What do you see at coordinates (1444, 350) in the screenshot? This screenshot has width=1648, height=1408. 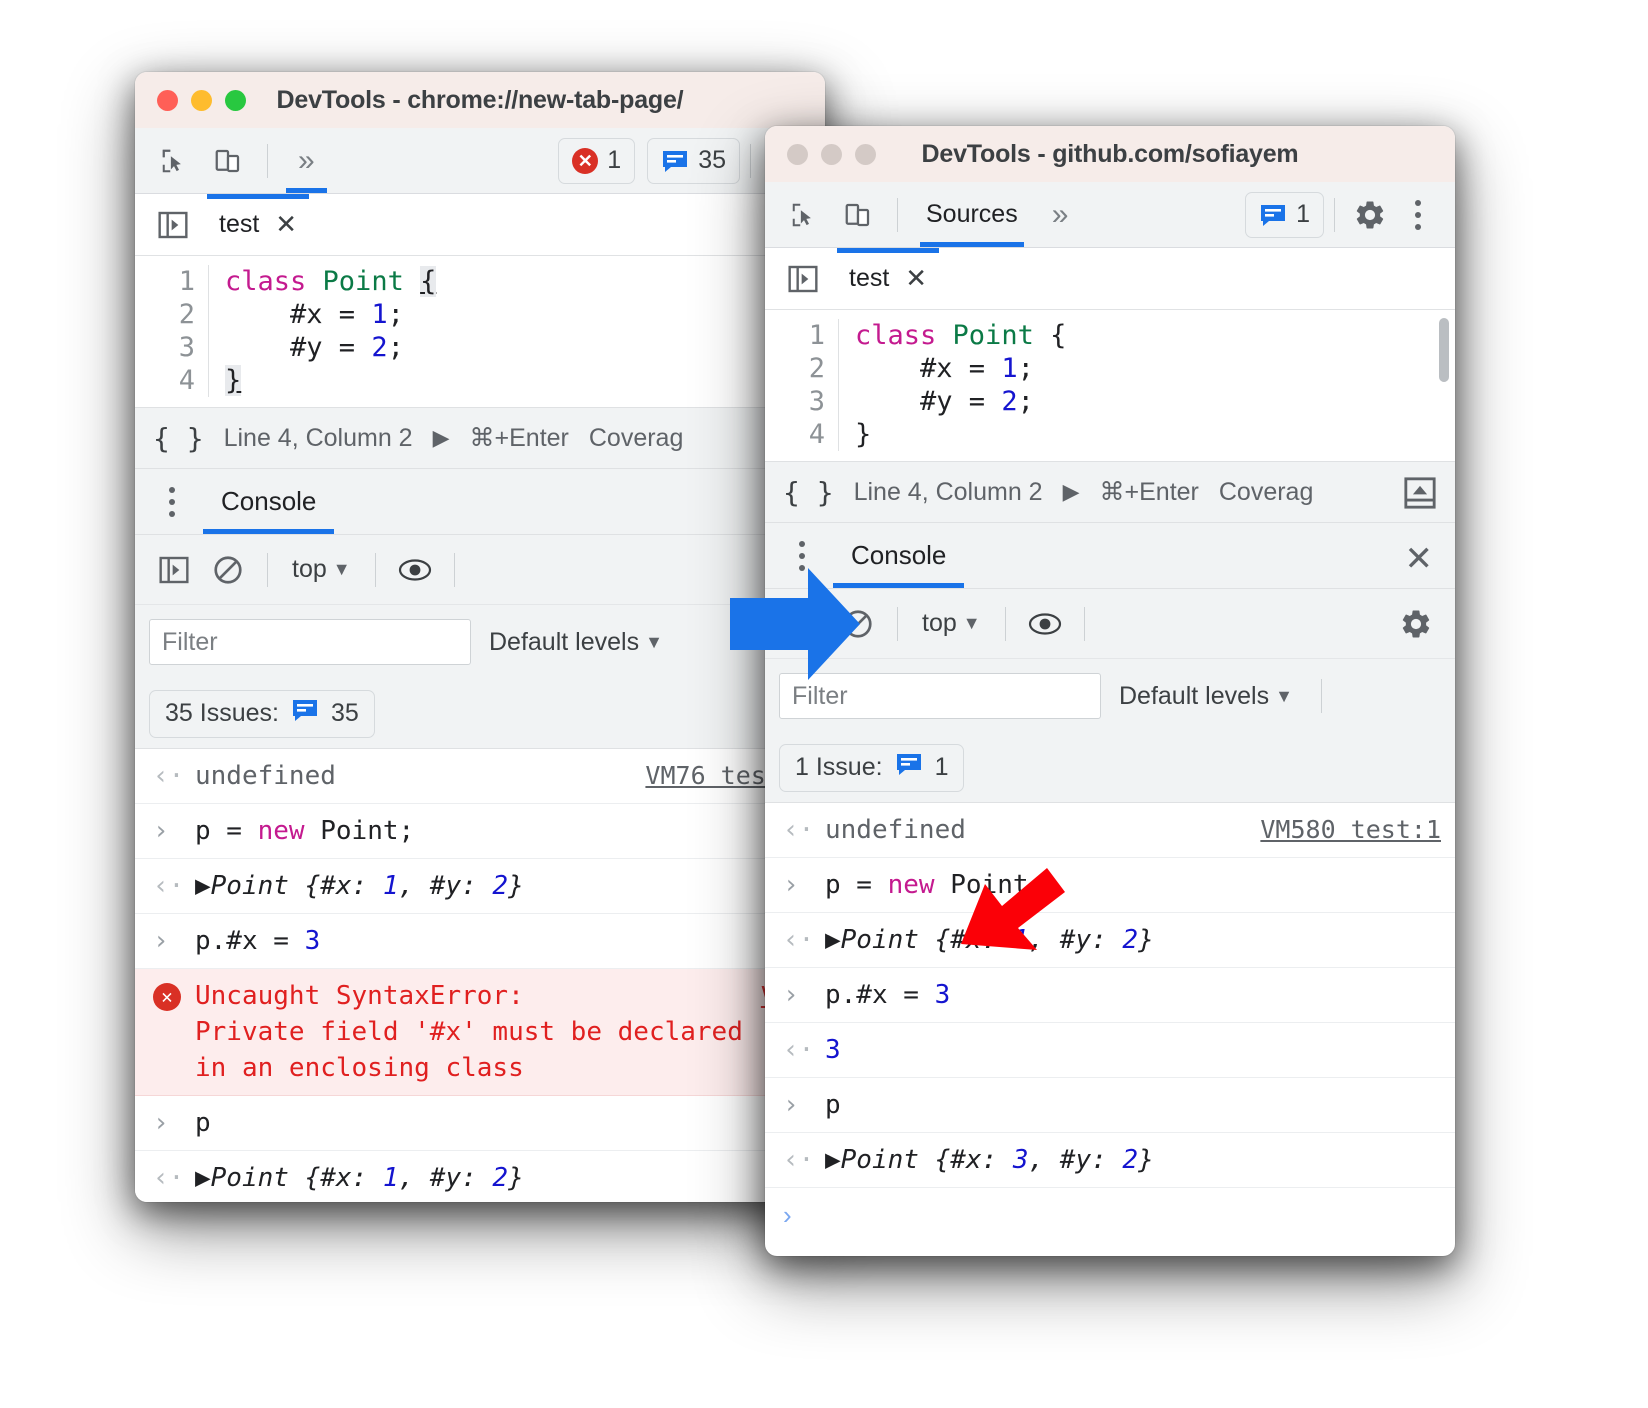 I see `editor-scrollbar` at bounding box center [1444, 350].